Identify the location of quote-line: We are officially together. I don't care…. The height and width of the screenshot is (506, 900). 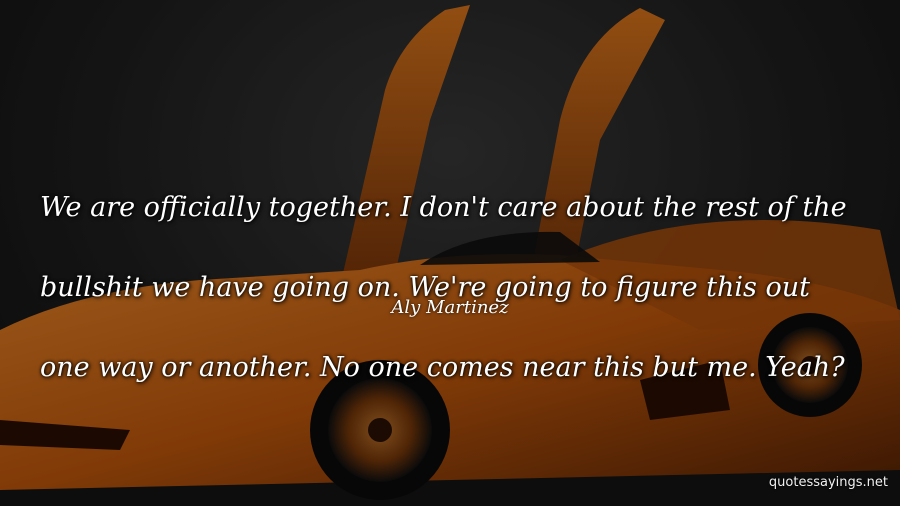
(443, 207).